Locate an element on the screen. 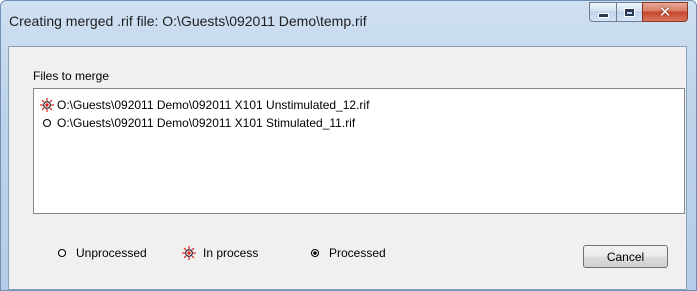  legend-in-process-label: In process is located at coordinates (231, 253).